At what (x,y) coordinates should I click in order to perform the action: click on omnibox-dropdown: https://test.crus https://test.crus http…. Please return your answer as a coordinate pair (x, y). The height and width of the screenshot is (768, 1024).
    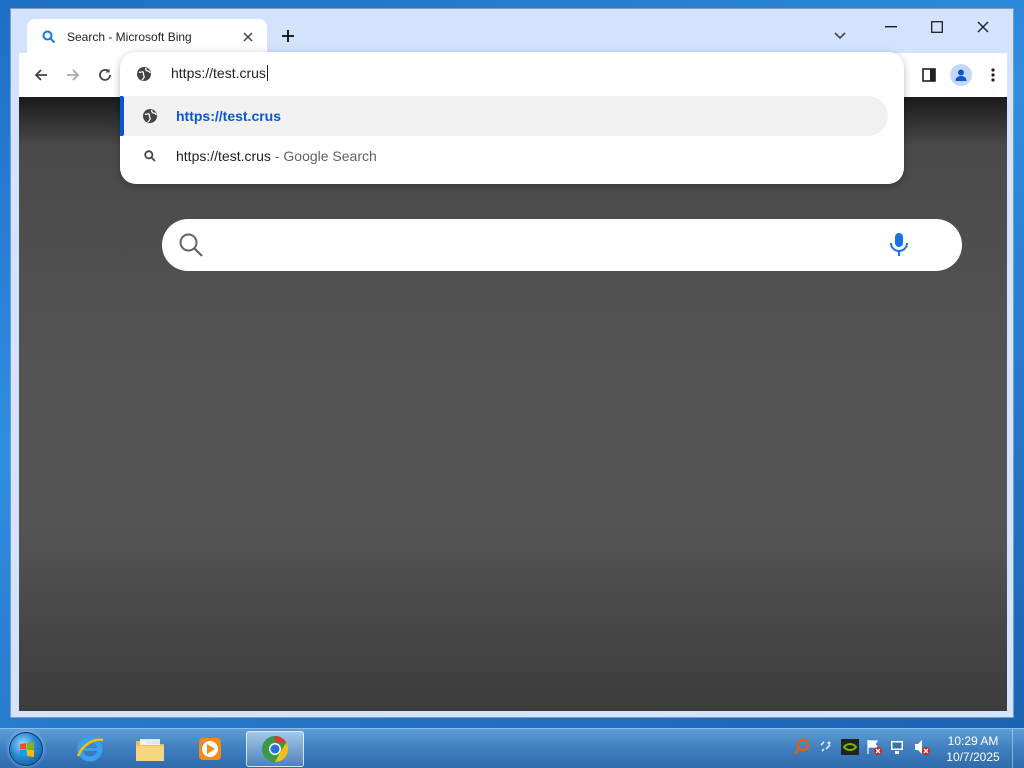
    Looking at the image, I should click on (512, 118).